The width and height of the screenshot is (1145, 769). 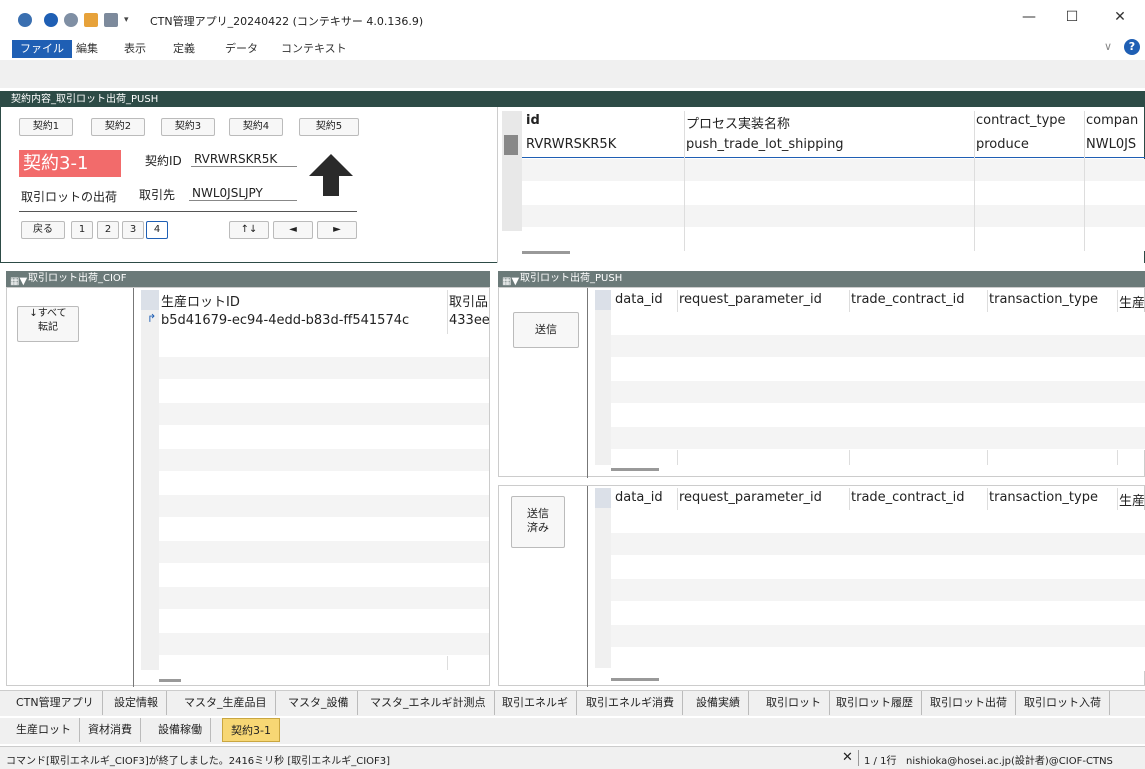 What do you see at coordinates (601, 144) in the screenshot?
I see `grid-cell-id: RVRWRSKR5K` at bounding box center [601, 144].